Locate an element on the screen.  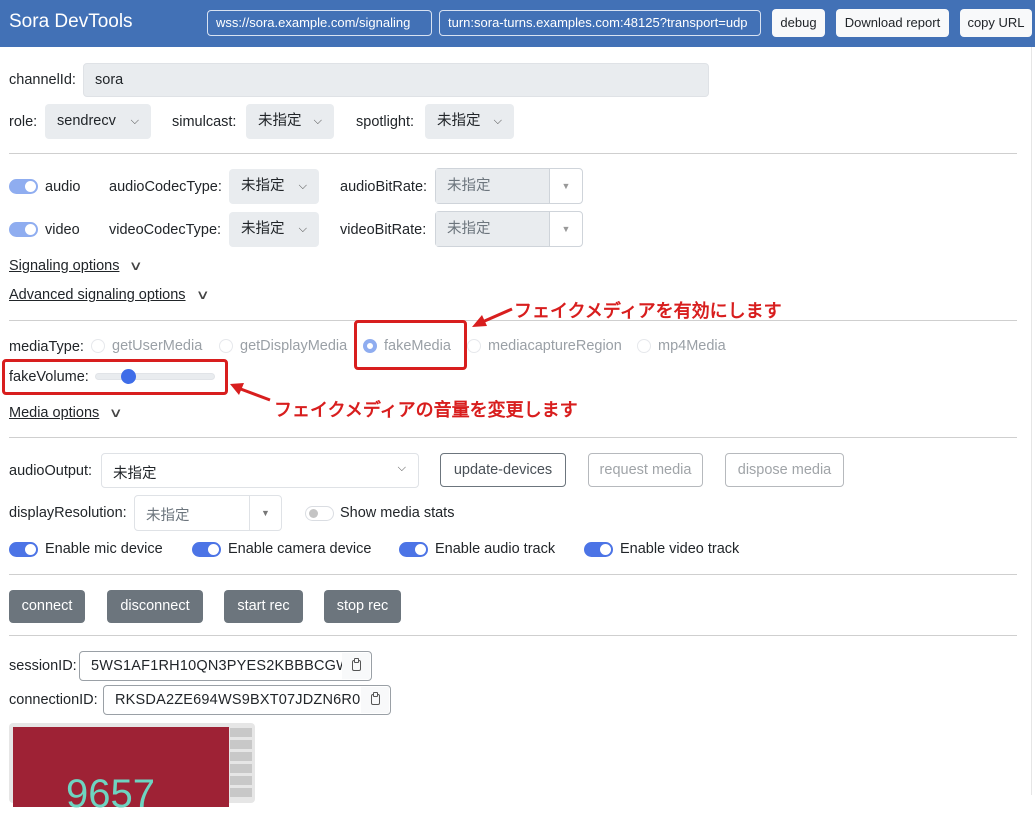
show-media-stats-toggle is located at coordinates (319, 513).